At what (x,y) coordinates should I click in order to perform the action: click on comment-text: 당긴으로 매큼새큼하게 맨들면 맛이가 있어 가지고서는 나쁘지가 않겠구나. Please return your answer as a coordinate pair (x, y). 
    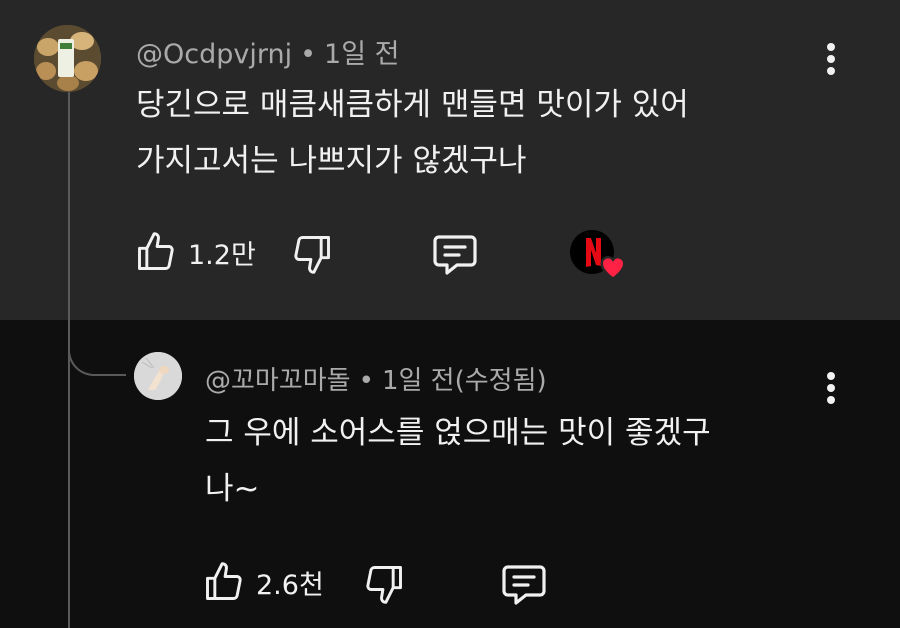
    Looking at the image, I should click on (412, 133).